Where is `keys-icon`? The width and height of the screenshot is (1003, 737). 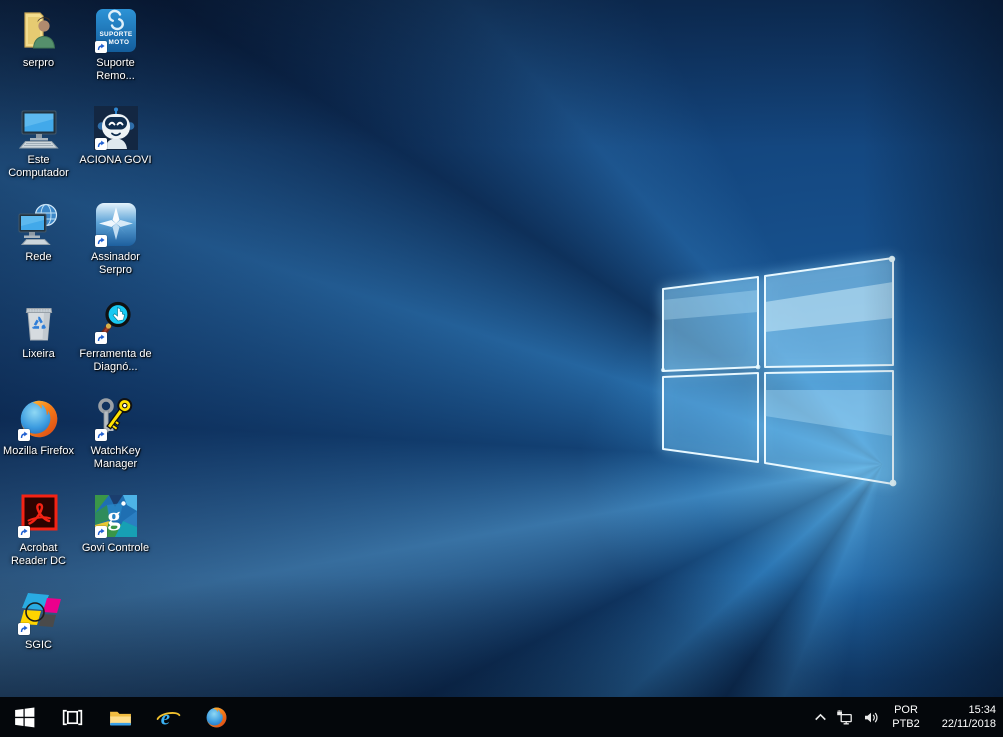 keys-icon is located at coordinates (116, 419).